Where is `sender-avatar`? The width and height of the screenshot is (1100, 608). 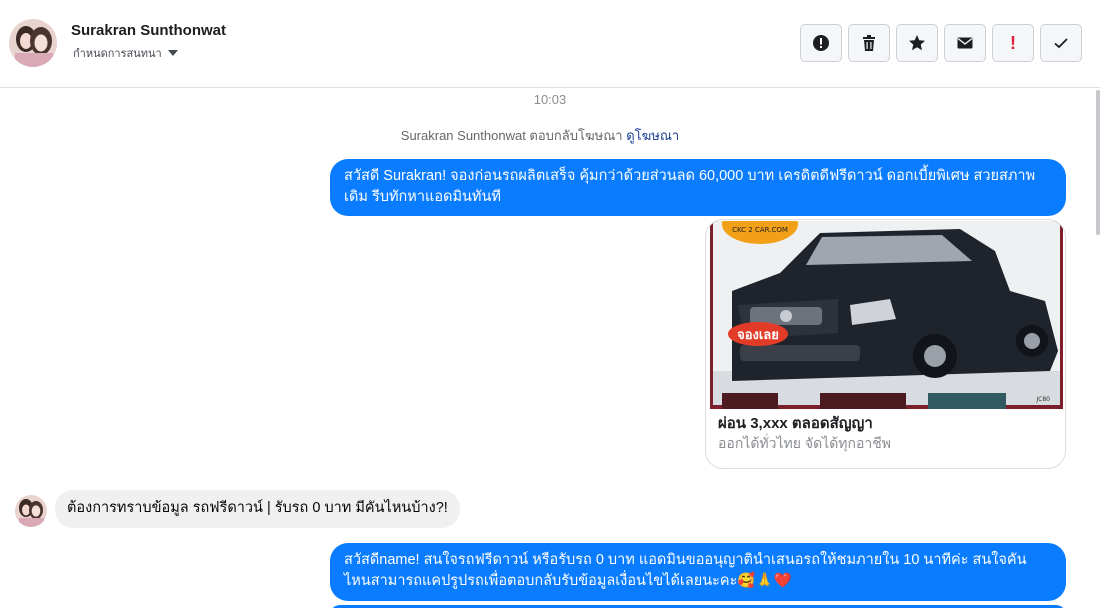
sender-avatar is located at coordinates (31, 511).